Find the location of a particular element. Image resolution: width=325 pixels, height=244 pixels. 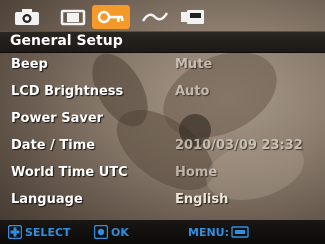

tab-camera is located at coordinates (27, 17).